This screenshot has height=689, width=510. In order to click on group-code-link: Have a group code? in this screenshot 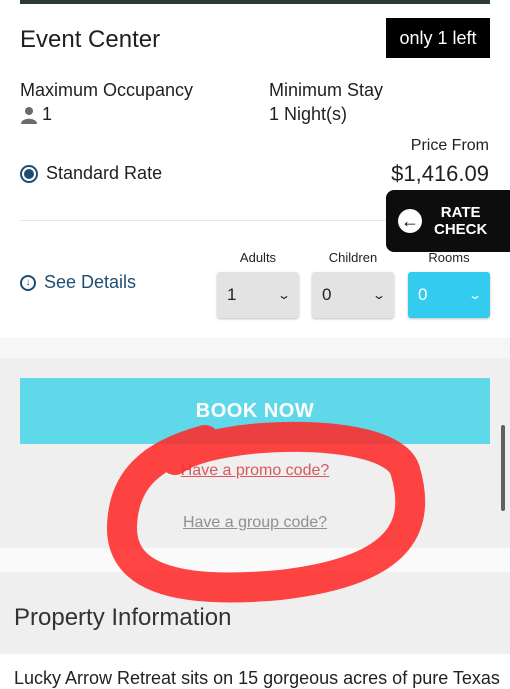, I will do `click(255, 523)`.